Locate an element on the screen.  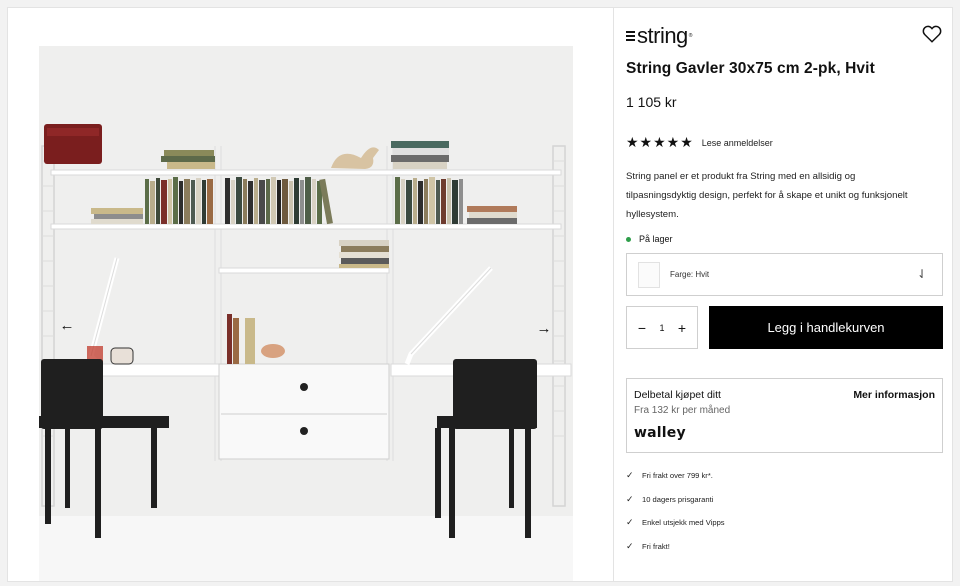
read-reviews-link: Lese anmeldelser is located at coordinates (737, 143).